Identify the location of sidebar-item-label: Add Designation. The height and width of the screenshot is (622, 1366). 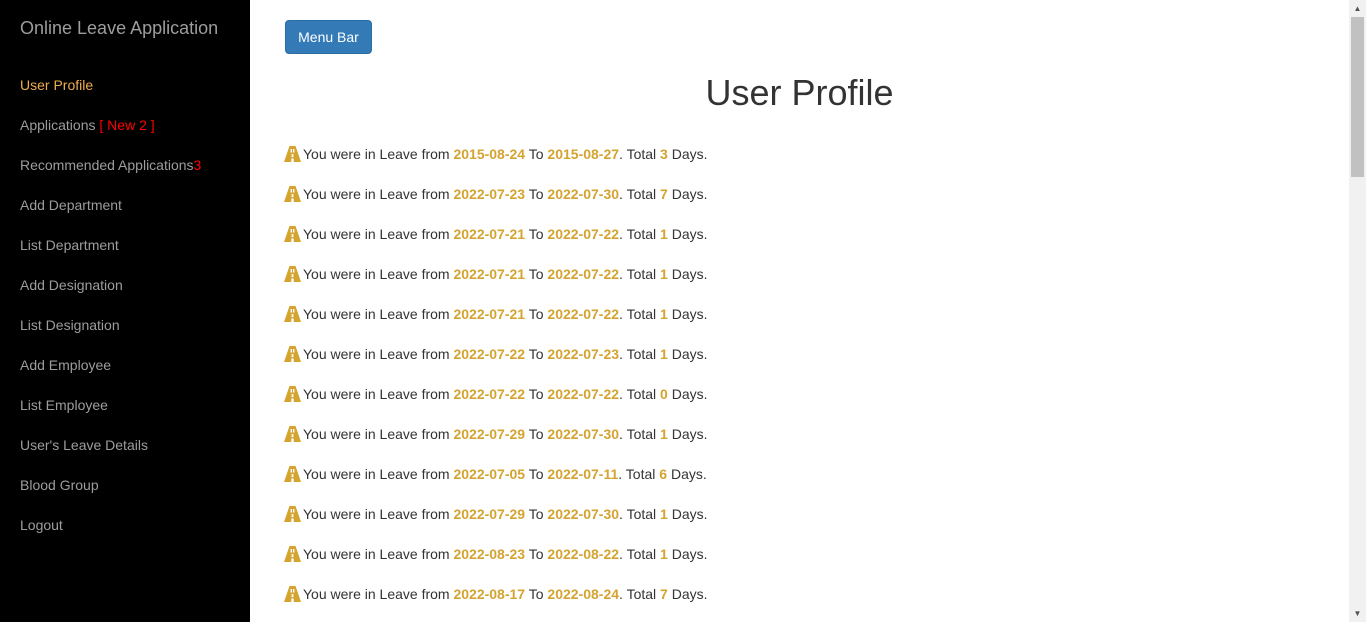
(71, 285).